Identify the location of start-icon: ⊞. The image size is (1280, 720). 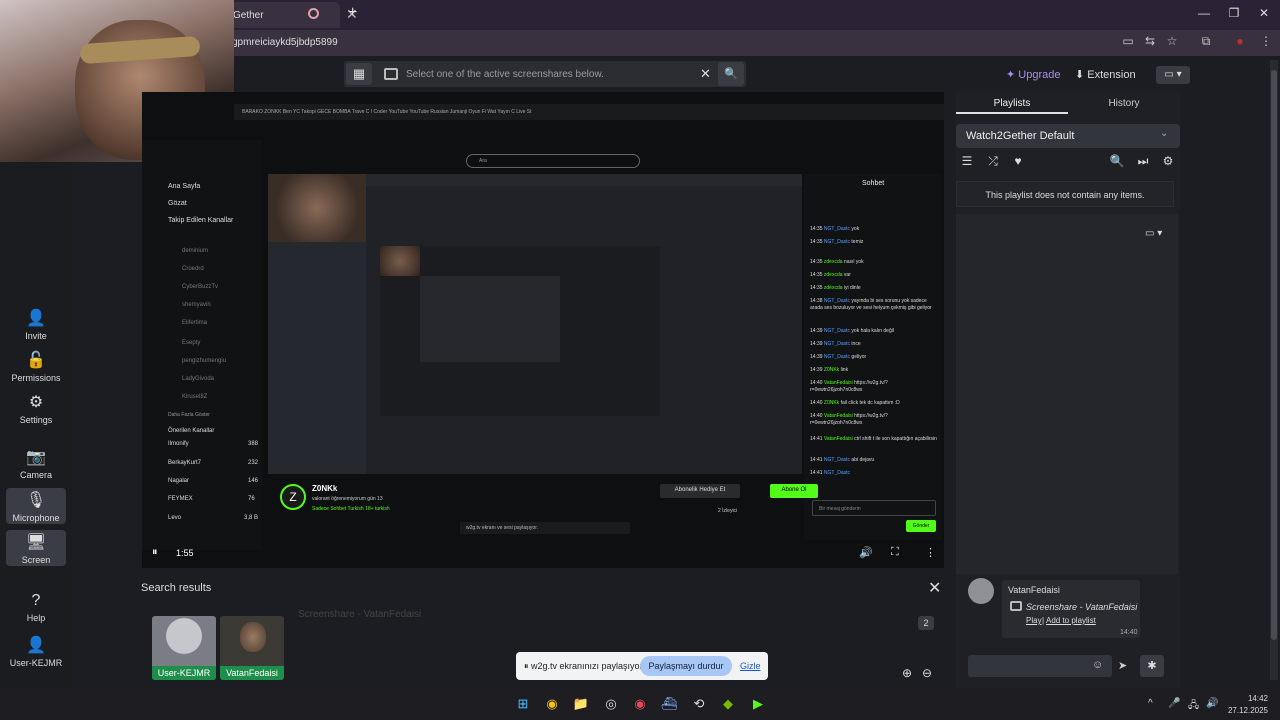
(523, 705).